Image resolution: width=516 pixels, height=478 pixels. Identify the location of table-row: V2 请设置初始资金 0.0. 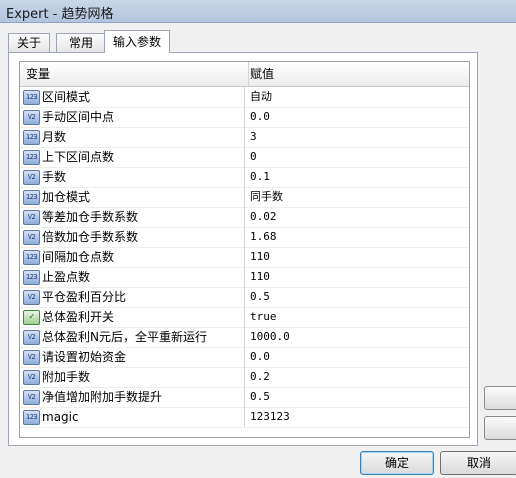
(244, 357).